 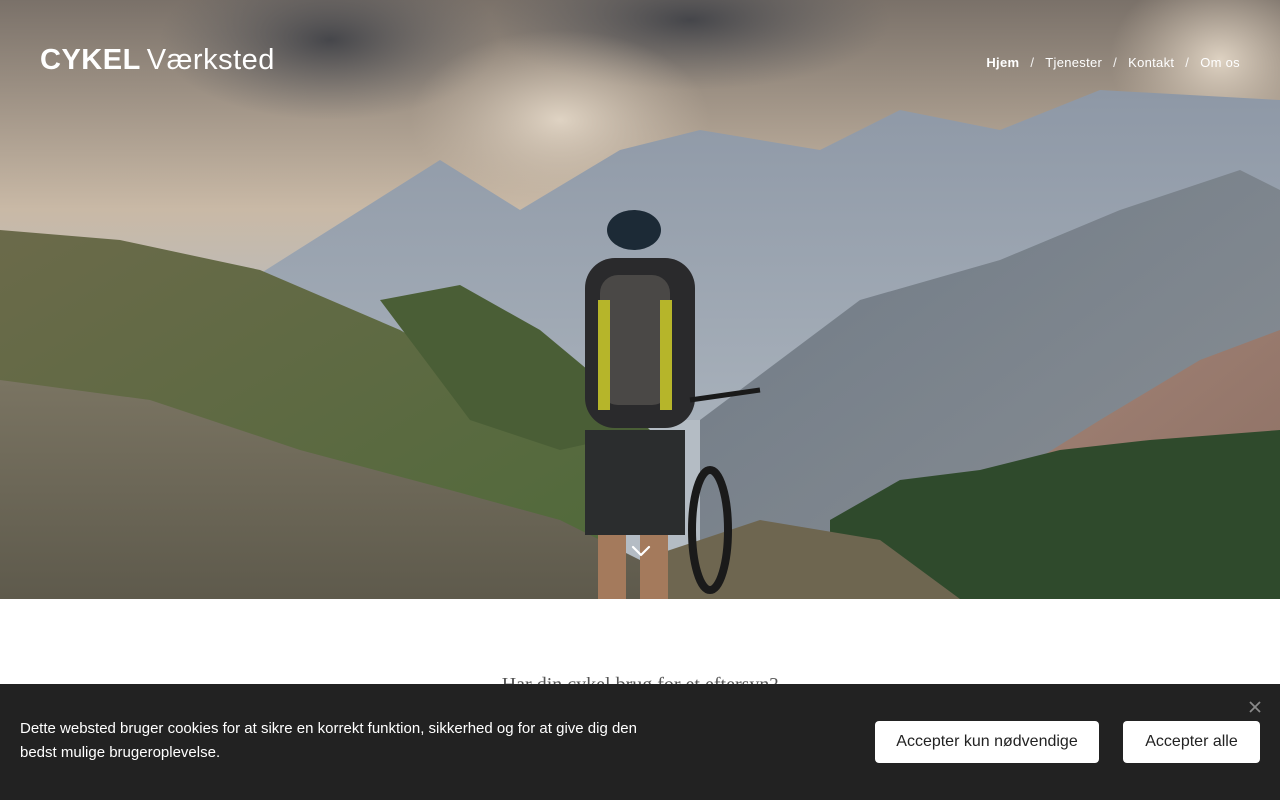 I want to click on nav-item-om-os: Om os, so click(x=1220, y=62).